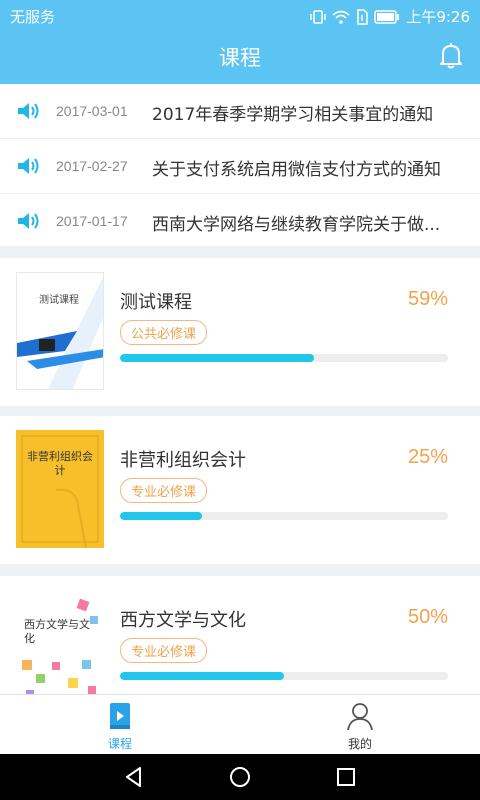 The image size is (480, 800). What do you see at coordinates (427, 617) in the screenshot?
I see `course-progress-percent: 50%` at bounding box center [427, 617].